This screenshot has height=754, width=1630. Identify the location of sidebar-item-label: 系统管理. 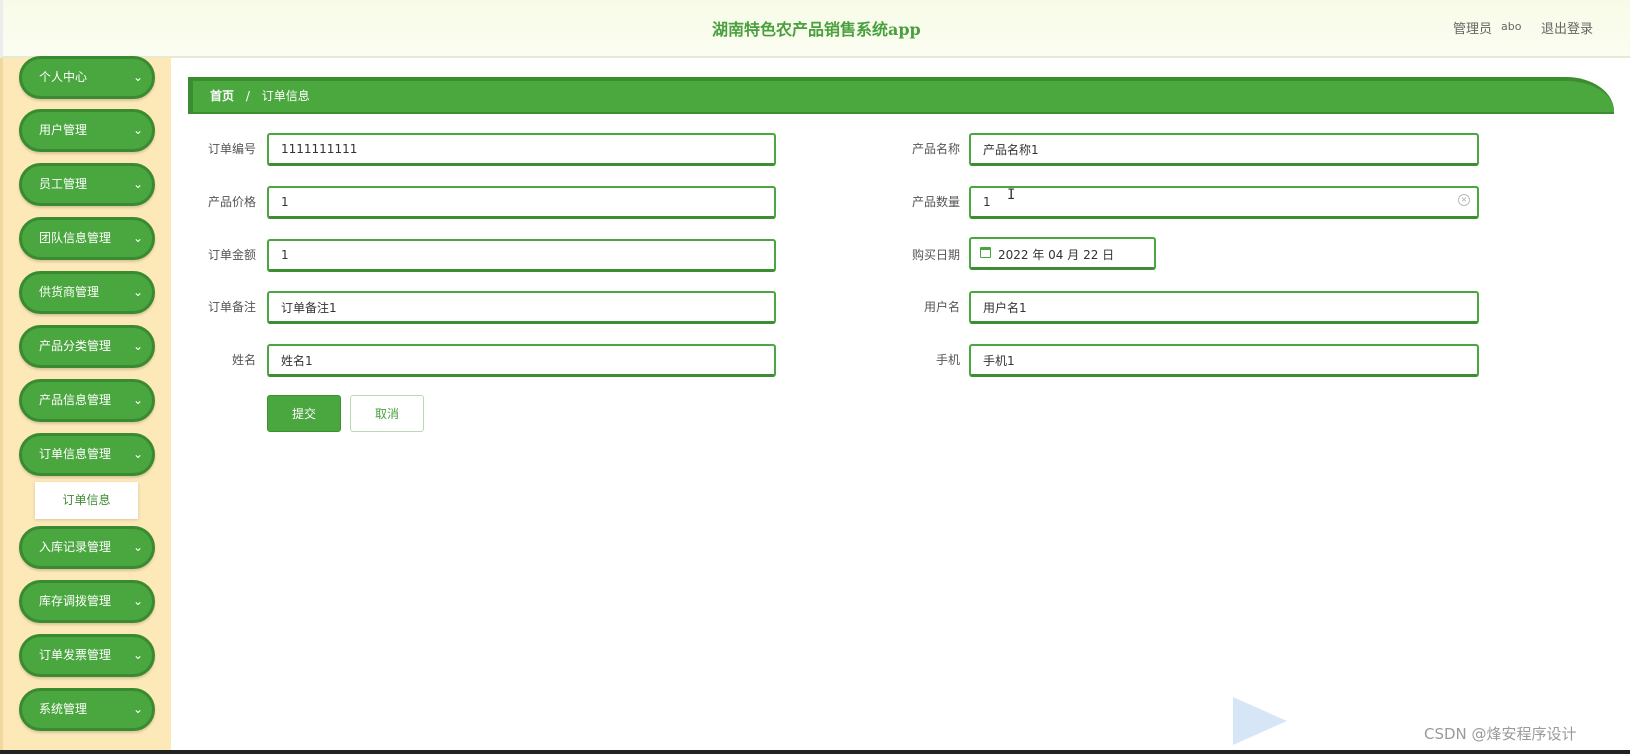
(63, 709).